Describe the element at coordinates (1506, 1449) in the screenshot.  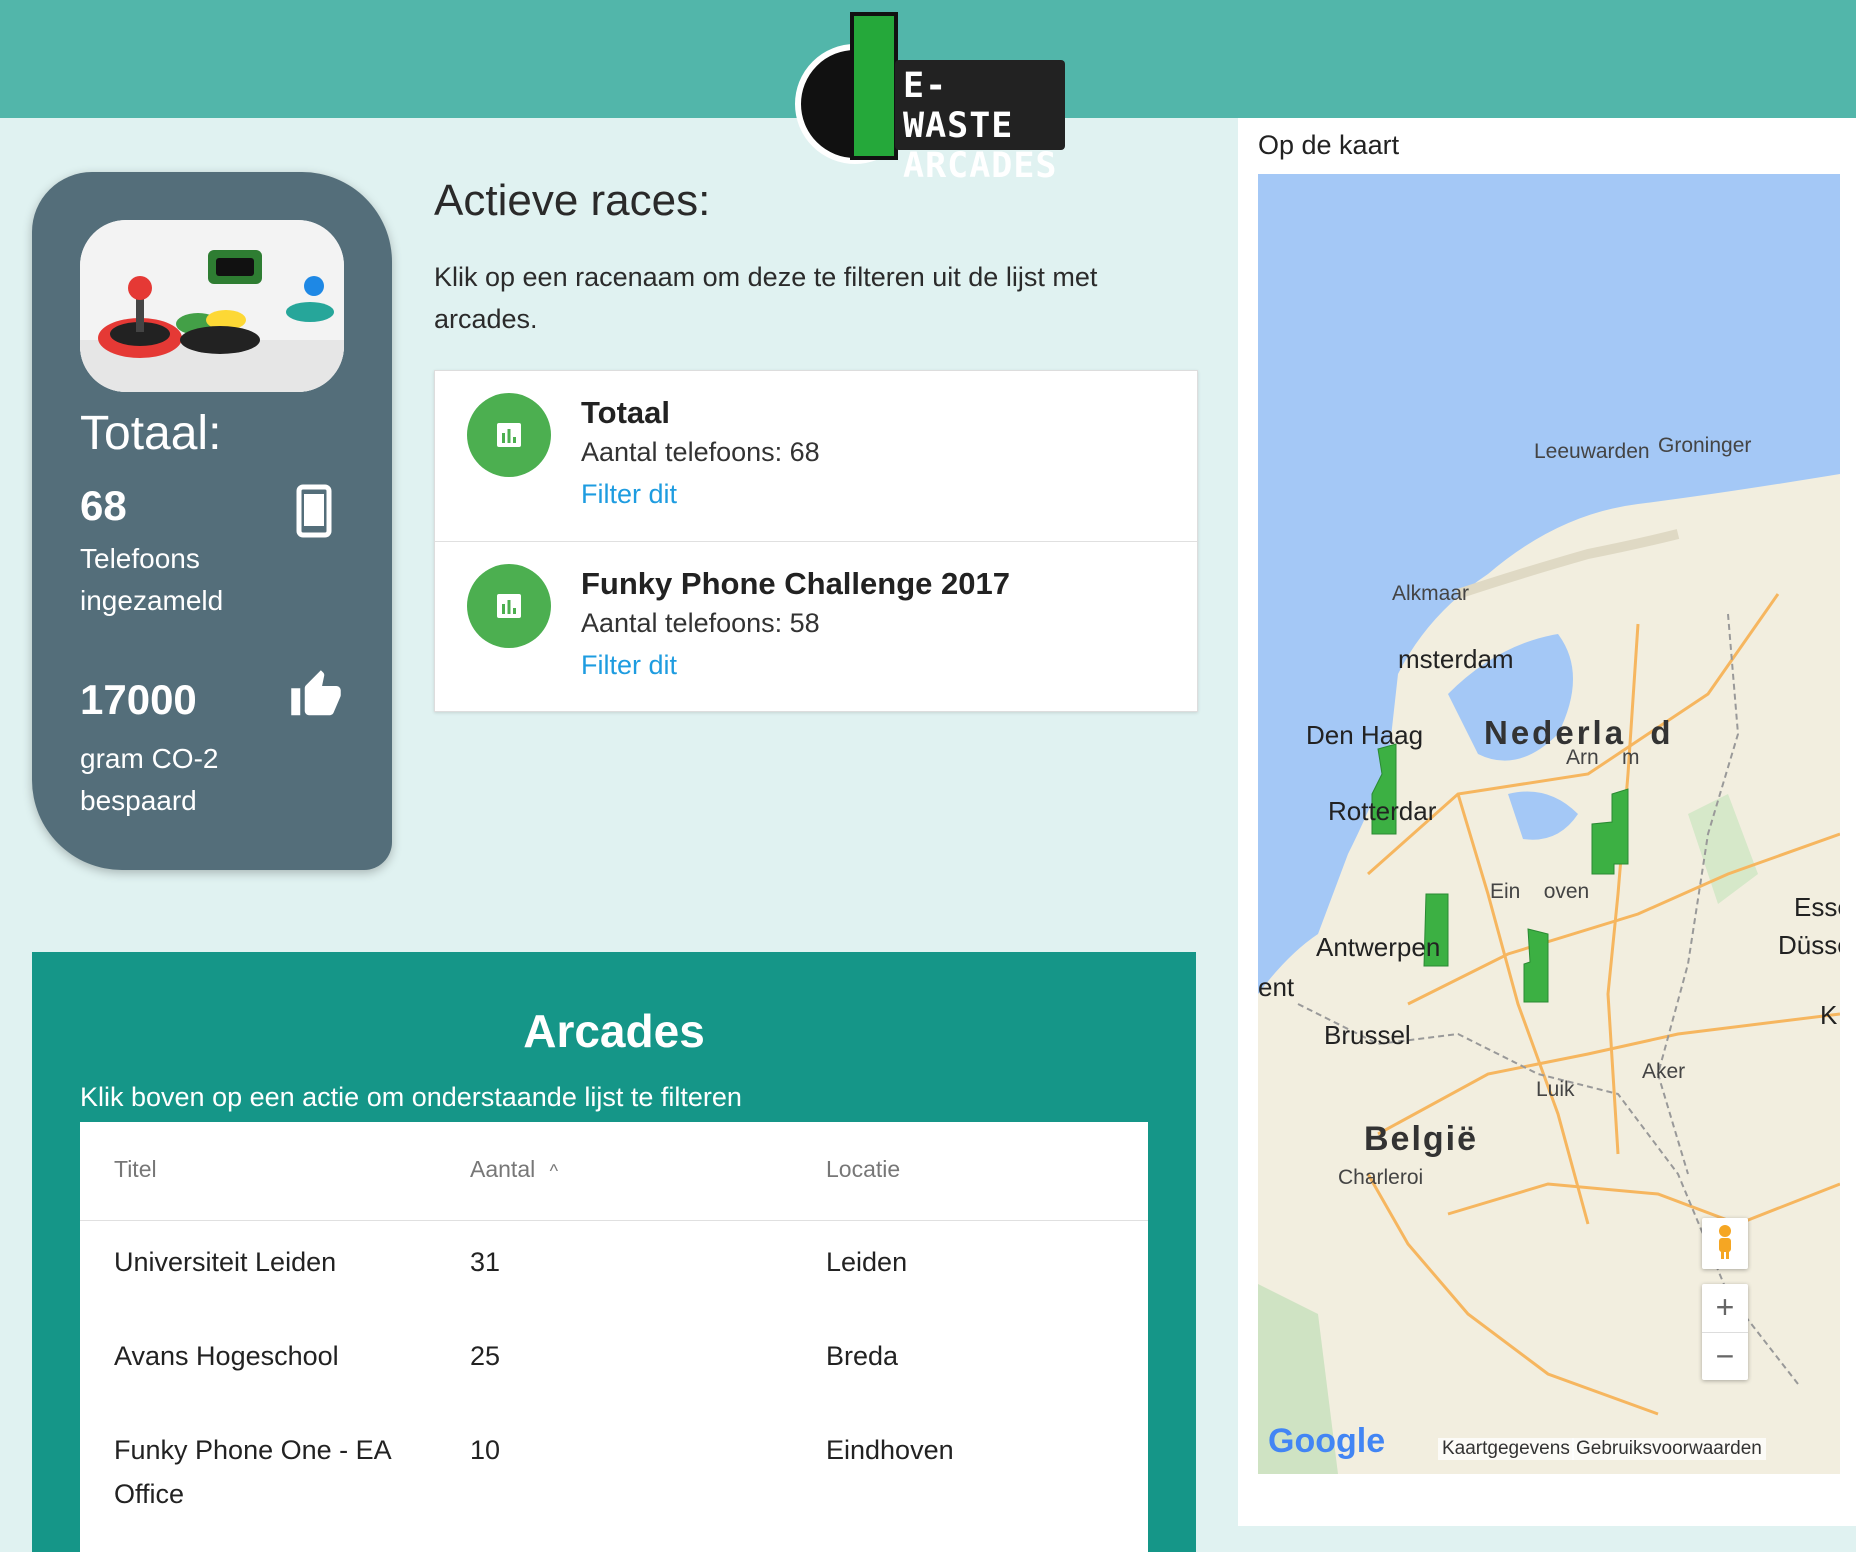
I see `map-data-link: Kaartgegevens` at that location.